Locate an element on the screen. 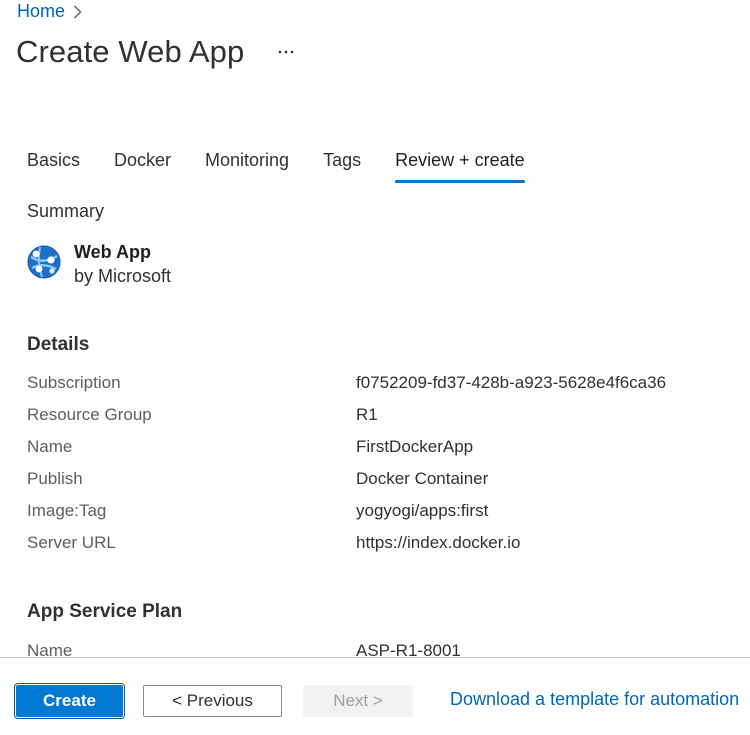 Image resolution: width=750 pixels, height=735 pixels. detail-key: Resource Group is located at coordinates (89, 414).